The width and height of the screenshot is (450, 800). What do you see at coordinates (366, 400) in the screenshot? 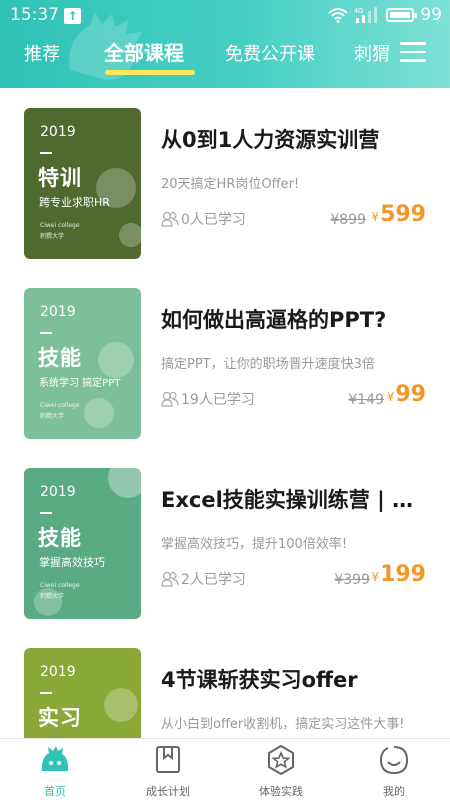
I see `original-price: ¥149` at bounding box center [366, 400].